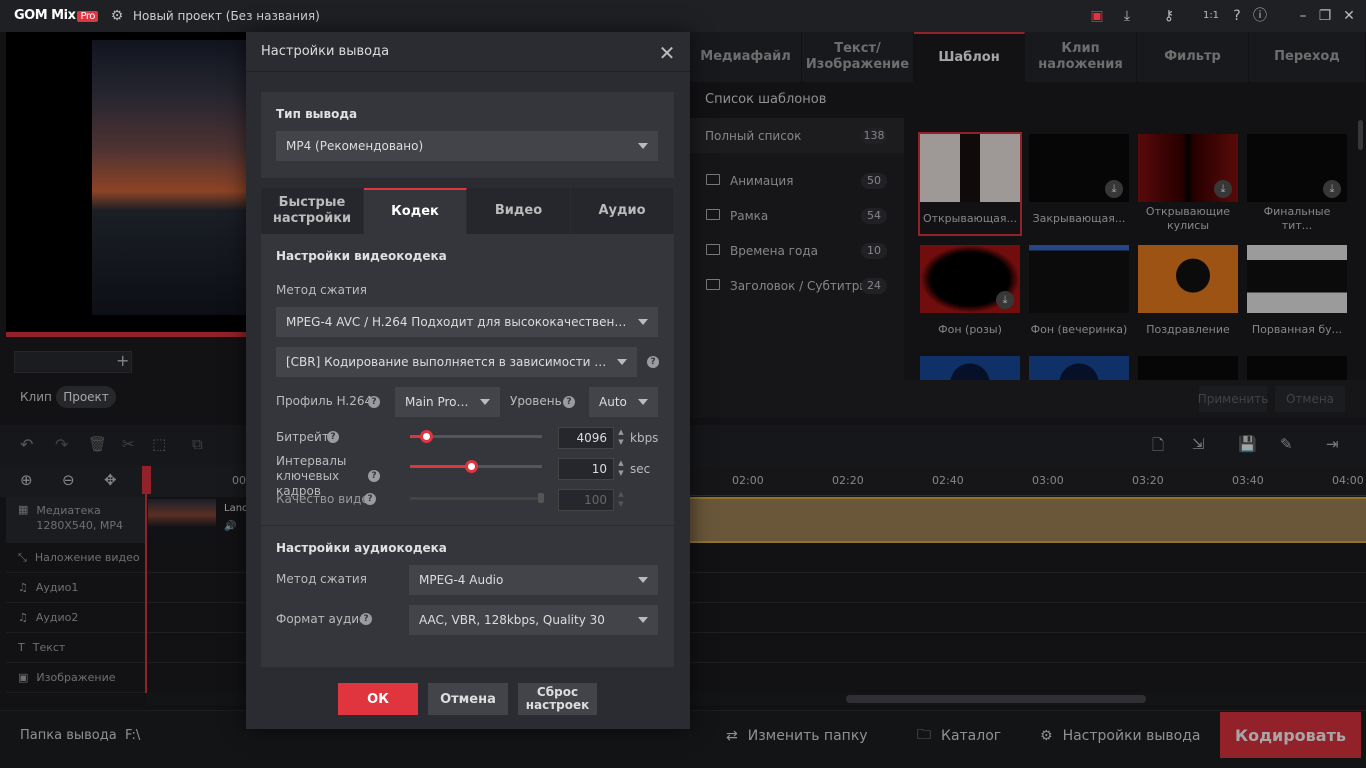 The height and width of the screenshot is (768, 1366). I want to click on audio-compression-label: Метод сжатия, so click(321, 579).